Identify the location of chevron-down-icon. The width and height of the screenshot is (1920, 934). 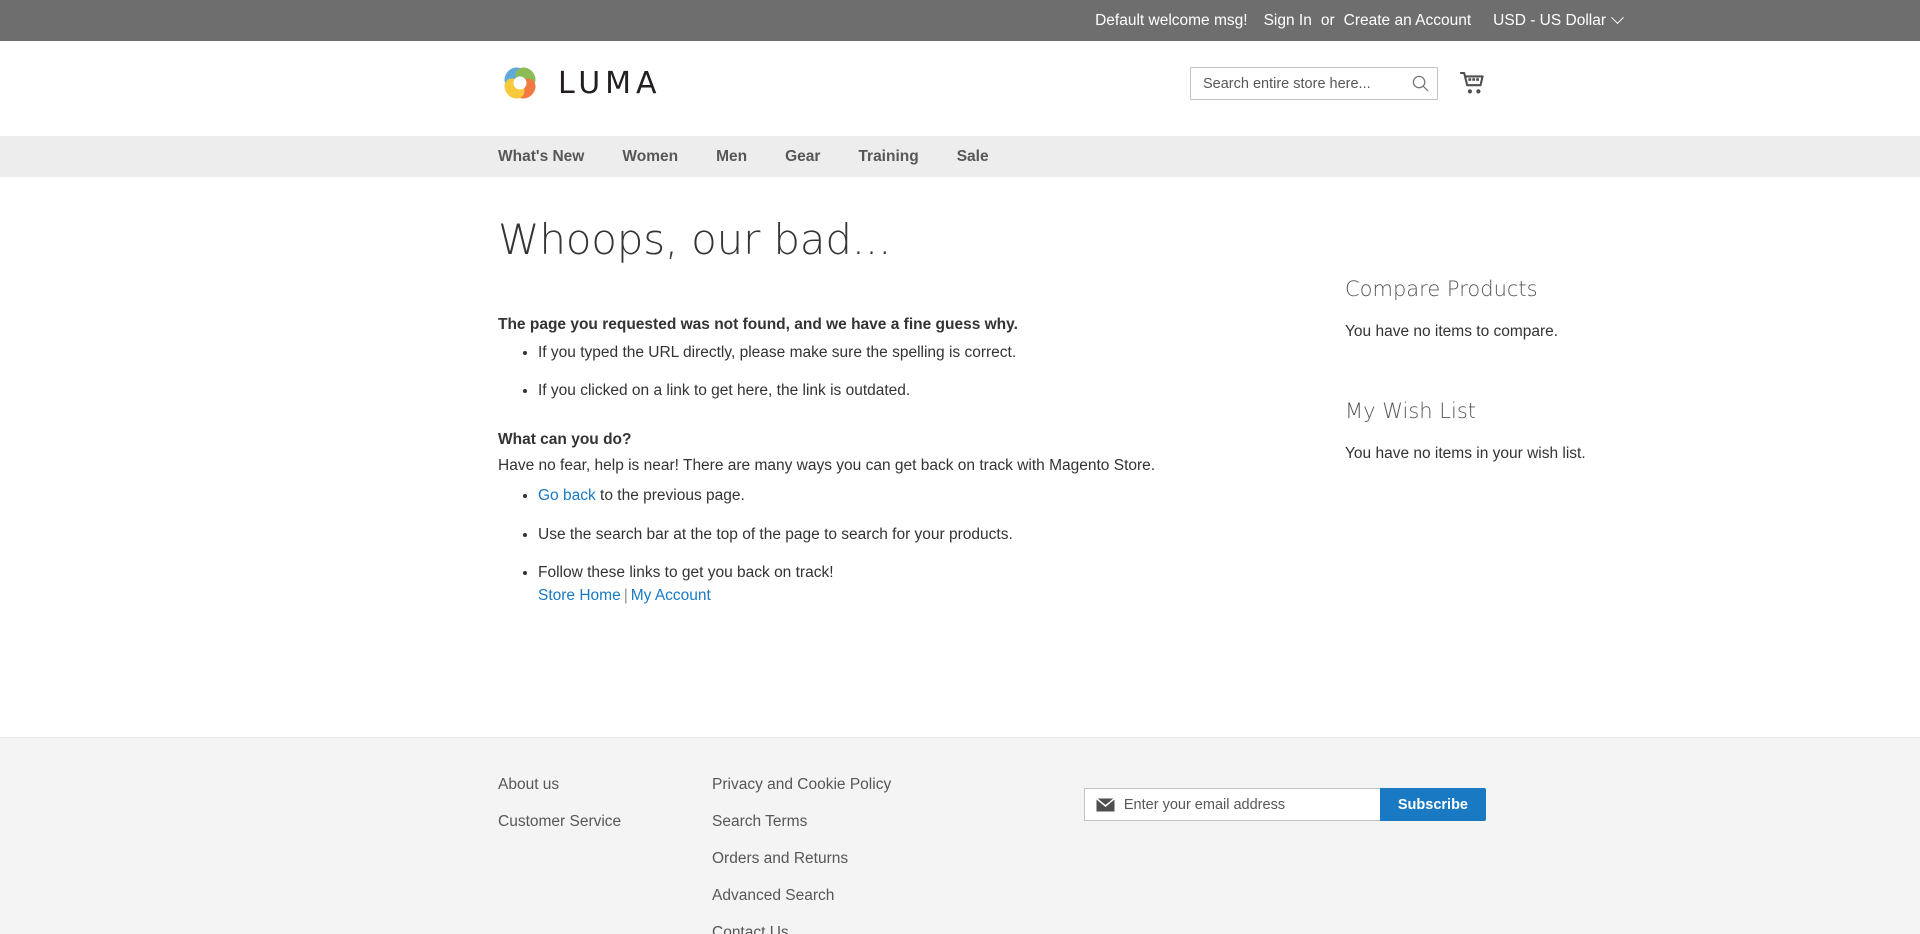
(1617, 18).